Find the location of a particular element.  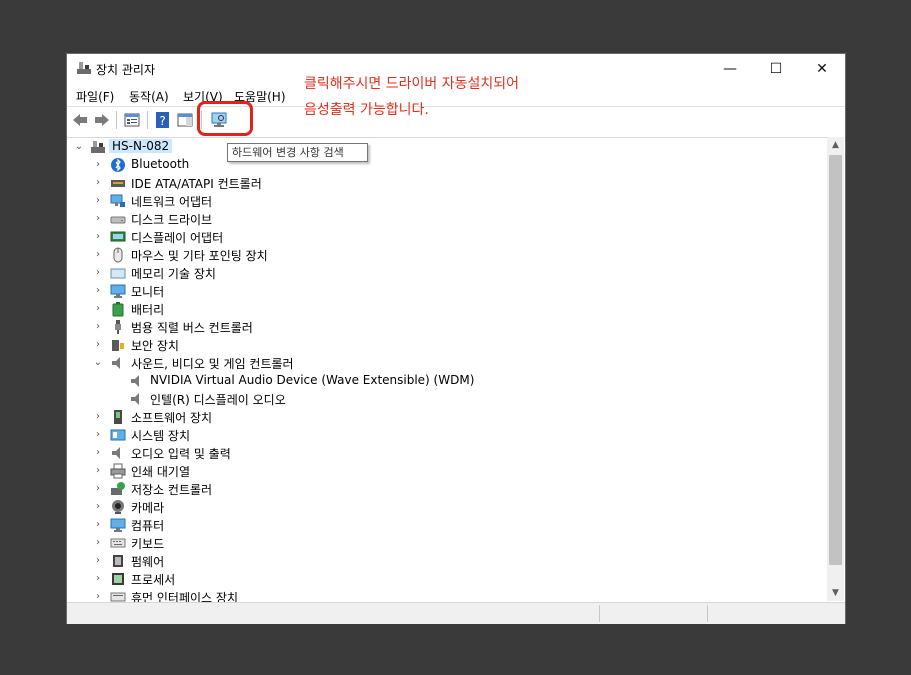

tree-category-label: 컴퓨터 is located at coordinates (147, 525).